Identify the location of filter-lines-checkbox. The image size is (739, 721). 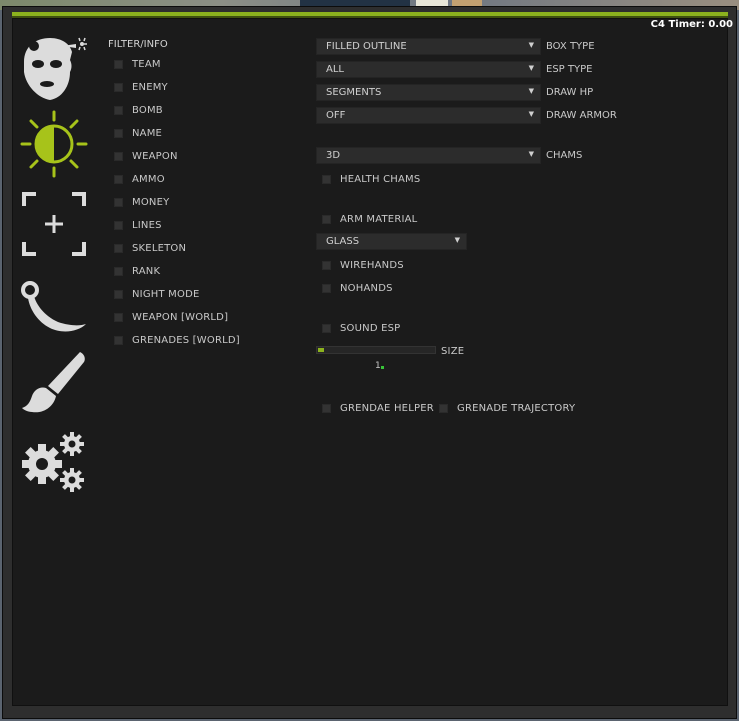
(118, 225).